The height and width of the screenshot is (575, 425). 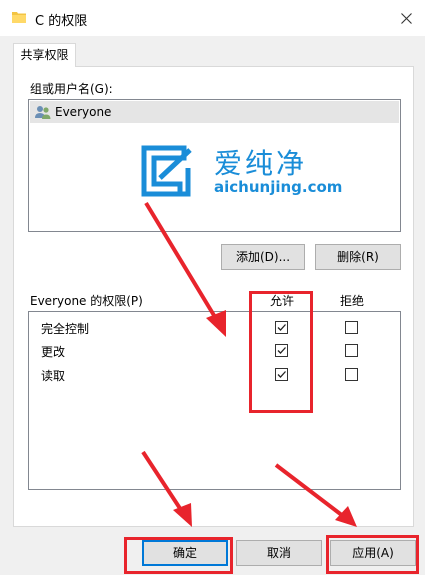 What do you see at coordinates (83, 112) in the screenshot?
I see `user-name: Everyone` at bounding box center [83, 112].